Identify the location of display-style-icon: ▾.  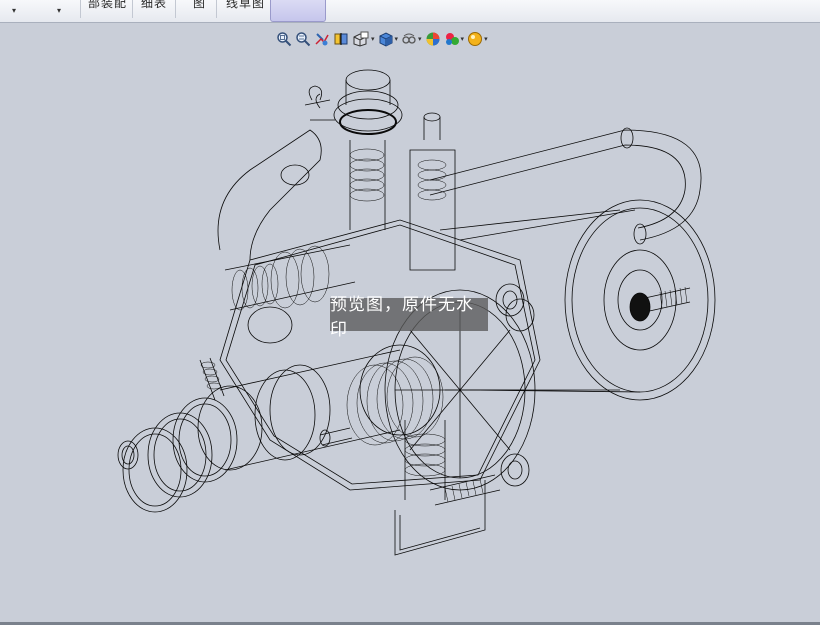
(388, 39).